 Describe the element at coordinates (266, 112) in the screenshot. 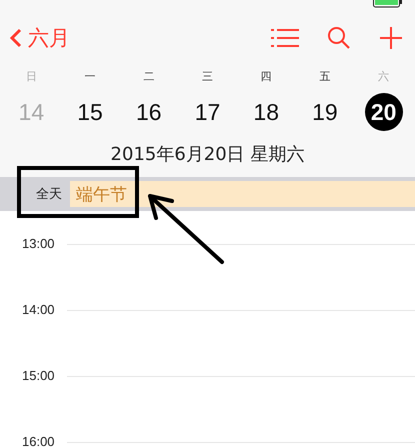

I see `day-button: 18` at that location.